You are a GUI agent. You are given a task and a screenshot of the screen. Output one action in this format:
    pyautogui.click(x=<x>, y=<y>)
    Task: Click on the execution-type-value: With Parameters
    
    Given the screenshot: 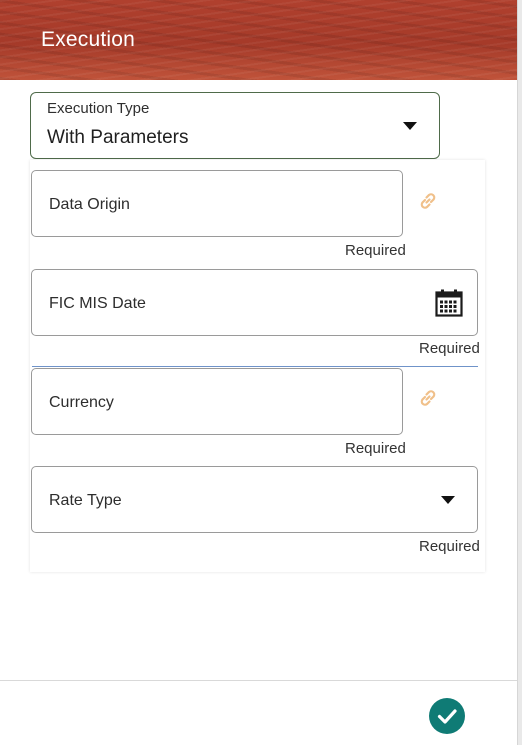 What is the action you would take?
    pyautogui.click(x=118, y=137)
    